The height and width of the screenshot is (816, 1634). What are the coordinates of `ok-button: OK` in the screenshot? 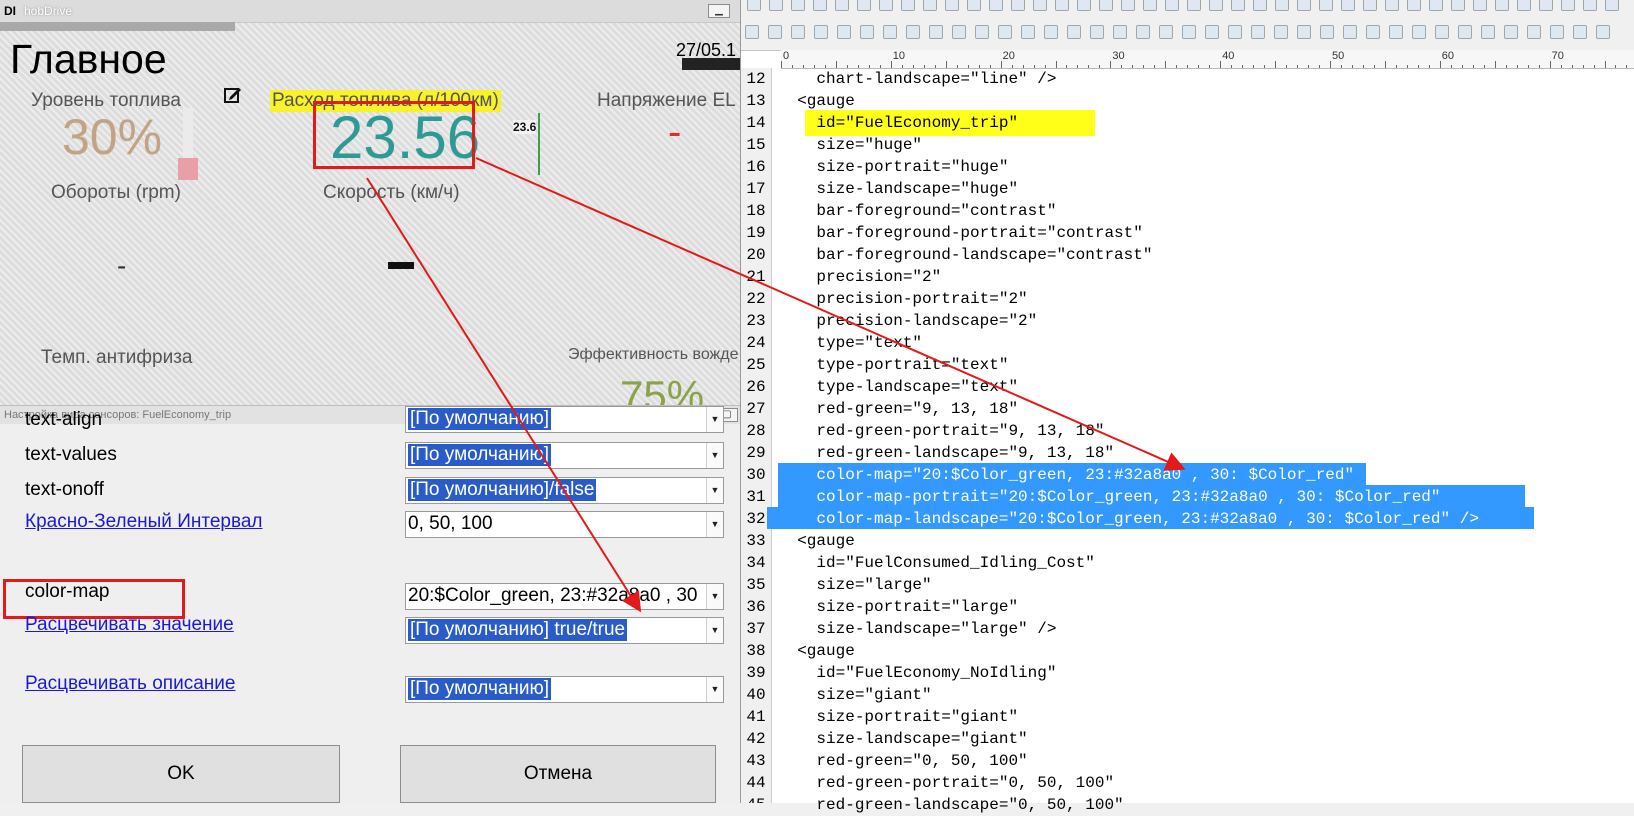 It's located at (181, 774).